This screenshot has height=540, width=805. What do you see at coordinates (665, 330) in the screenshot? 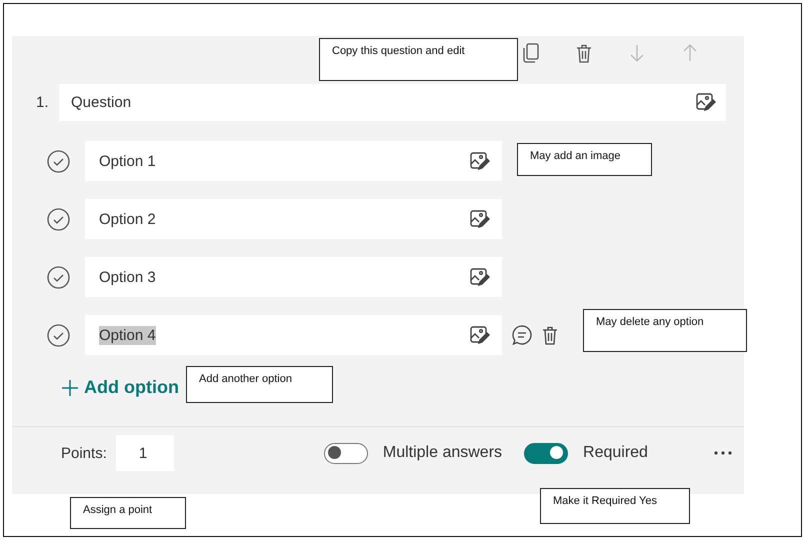
I see `annotation-callout: May delete any option` at bounding box center [665, 330].